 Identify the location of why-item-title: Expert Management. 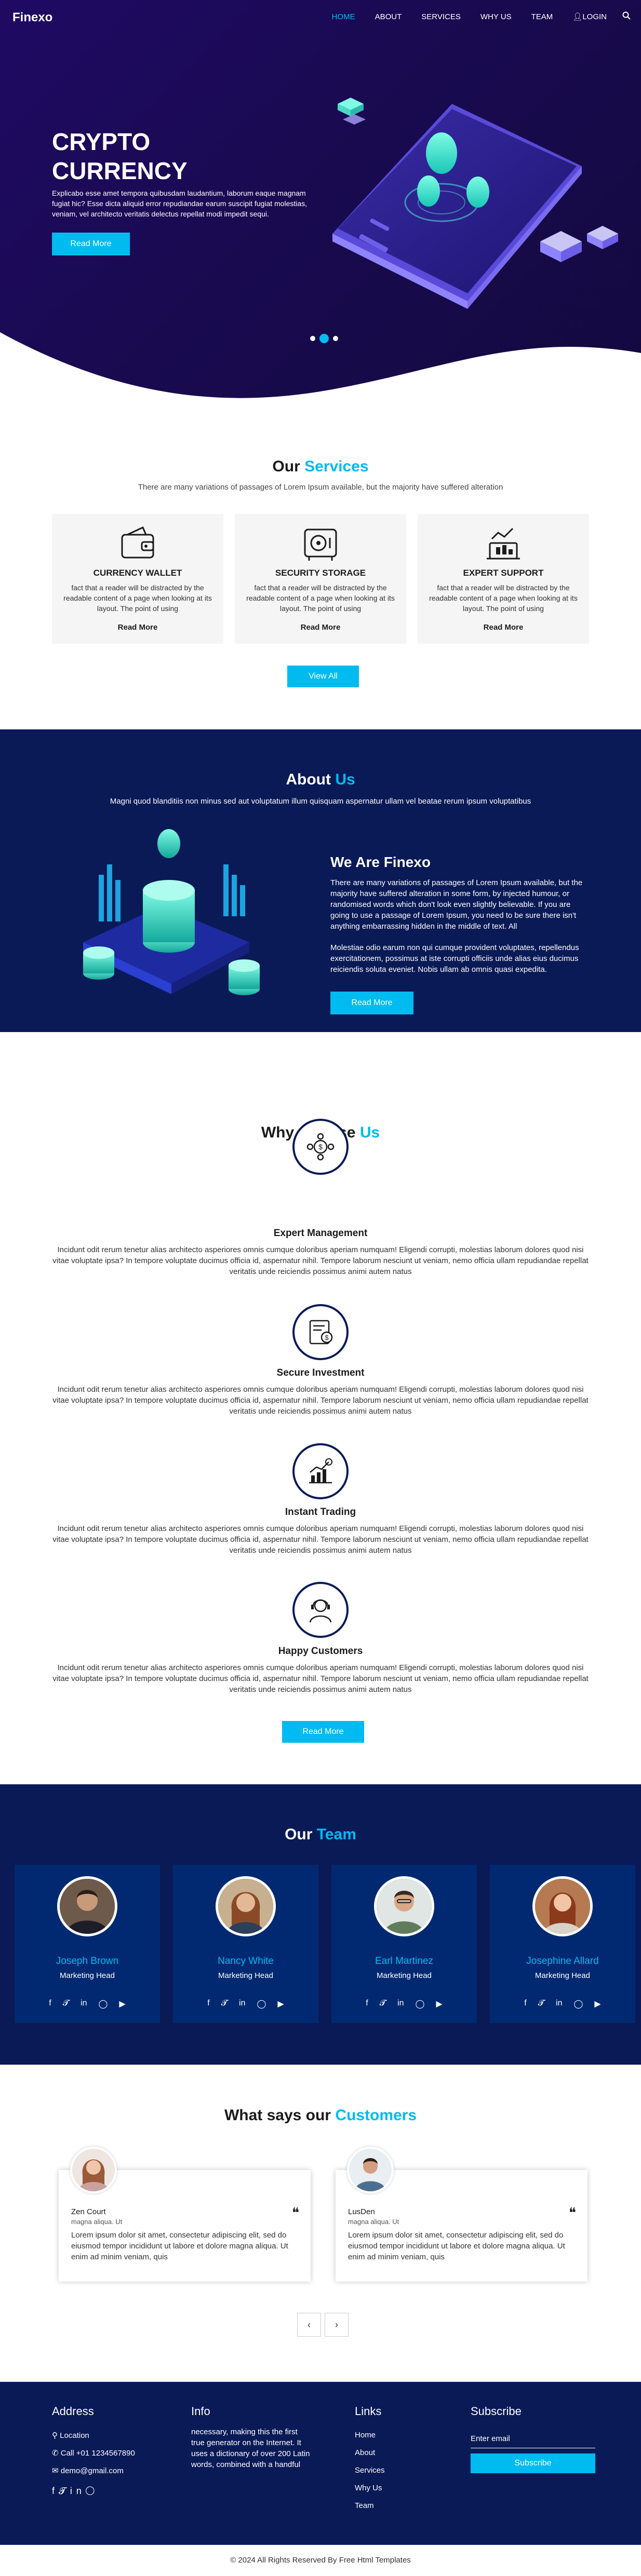
(320, 1233).